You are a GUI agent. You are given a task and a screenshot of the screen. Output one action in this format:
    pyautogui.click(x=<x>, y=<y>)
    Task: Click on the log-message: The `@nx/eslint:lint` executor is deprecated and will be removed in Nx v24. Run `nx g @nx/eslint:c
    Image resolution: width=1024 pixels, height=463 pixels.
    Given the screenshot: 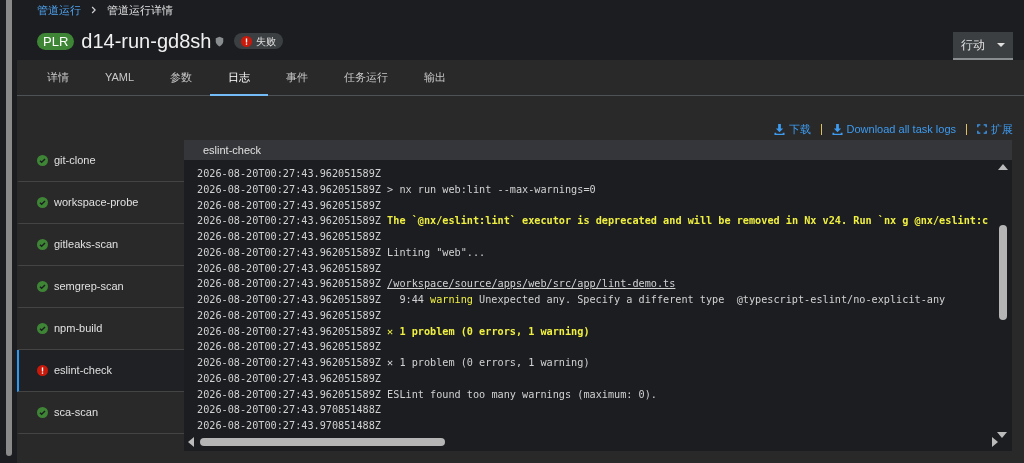 What is the action you would take?
    pyautogui.click(x=688, y=221)
    